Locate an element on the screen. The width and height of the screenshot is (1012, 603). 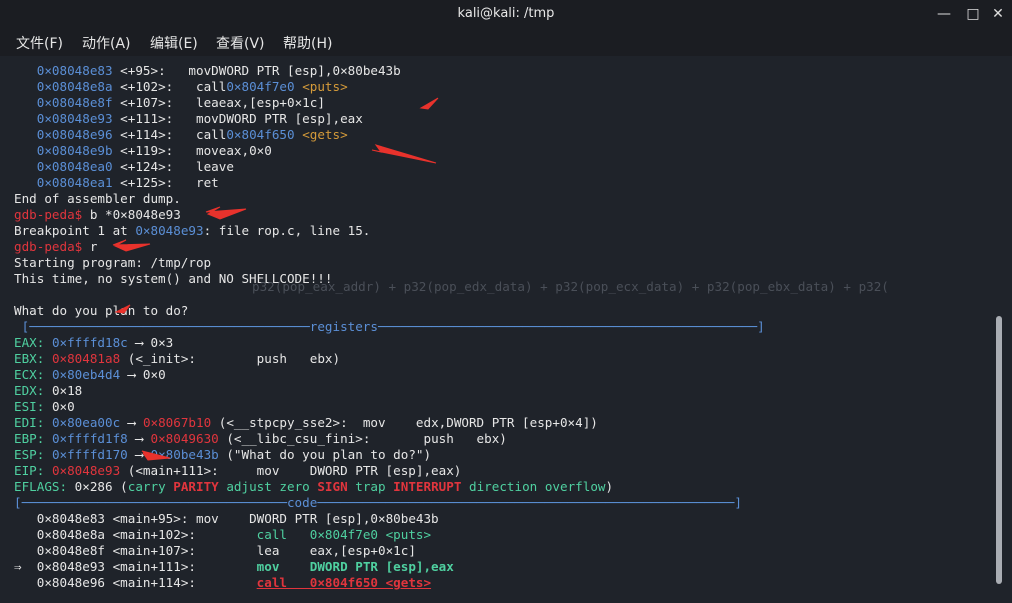
arrow-gets is located at coordinates (404, 154).